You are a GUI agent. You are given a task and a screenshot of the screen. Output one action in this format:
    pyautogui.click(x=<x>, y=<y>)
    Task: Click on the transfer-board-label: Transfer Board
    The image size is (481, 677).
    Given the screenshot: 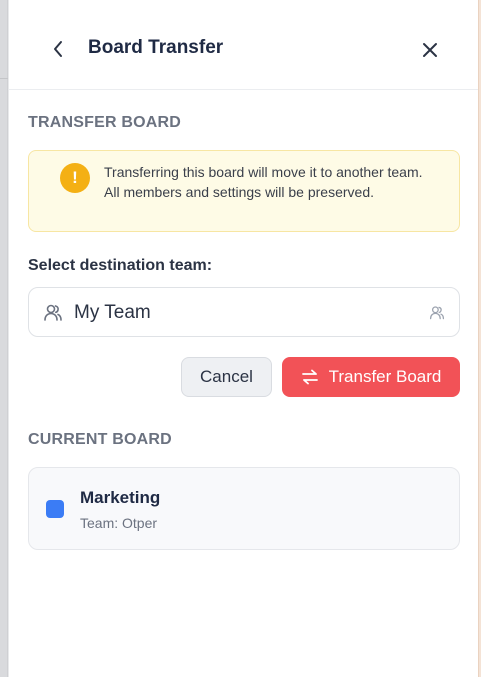 What is the action you would take?
    pyautogui.click(x=385, y=376)
    